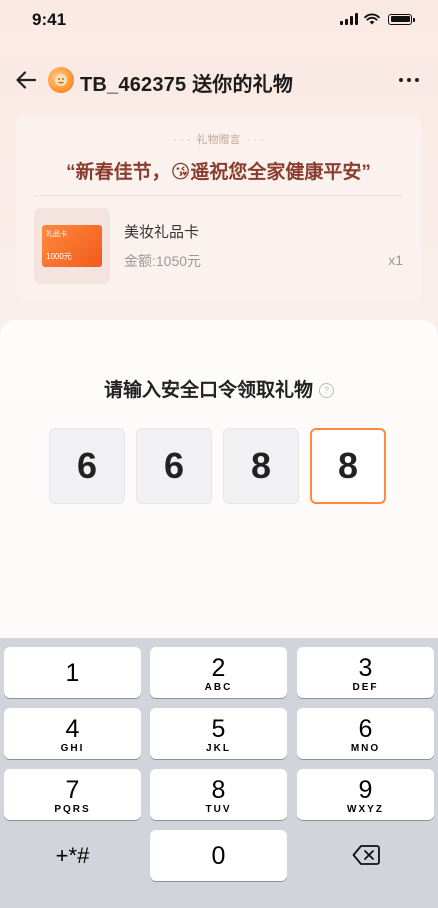 This screenshot has height=908, width=438. I want to click on code-input-row: 6 6 8 8, so click(217, 466).